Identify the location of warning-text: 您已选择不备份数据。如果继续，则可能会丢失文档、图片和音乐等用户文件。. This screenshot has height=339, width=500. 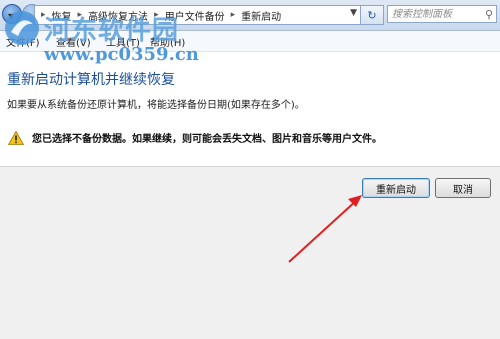
(207, 139).